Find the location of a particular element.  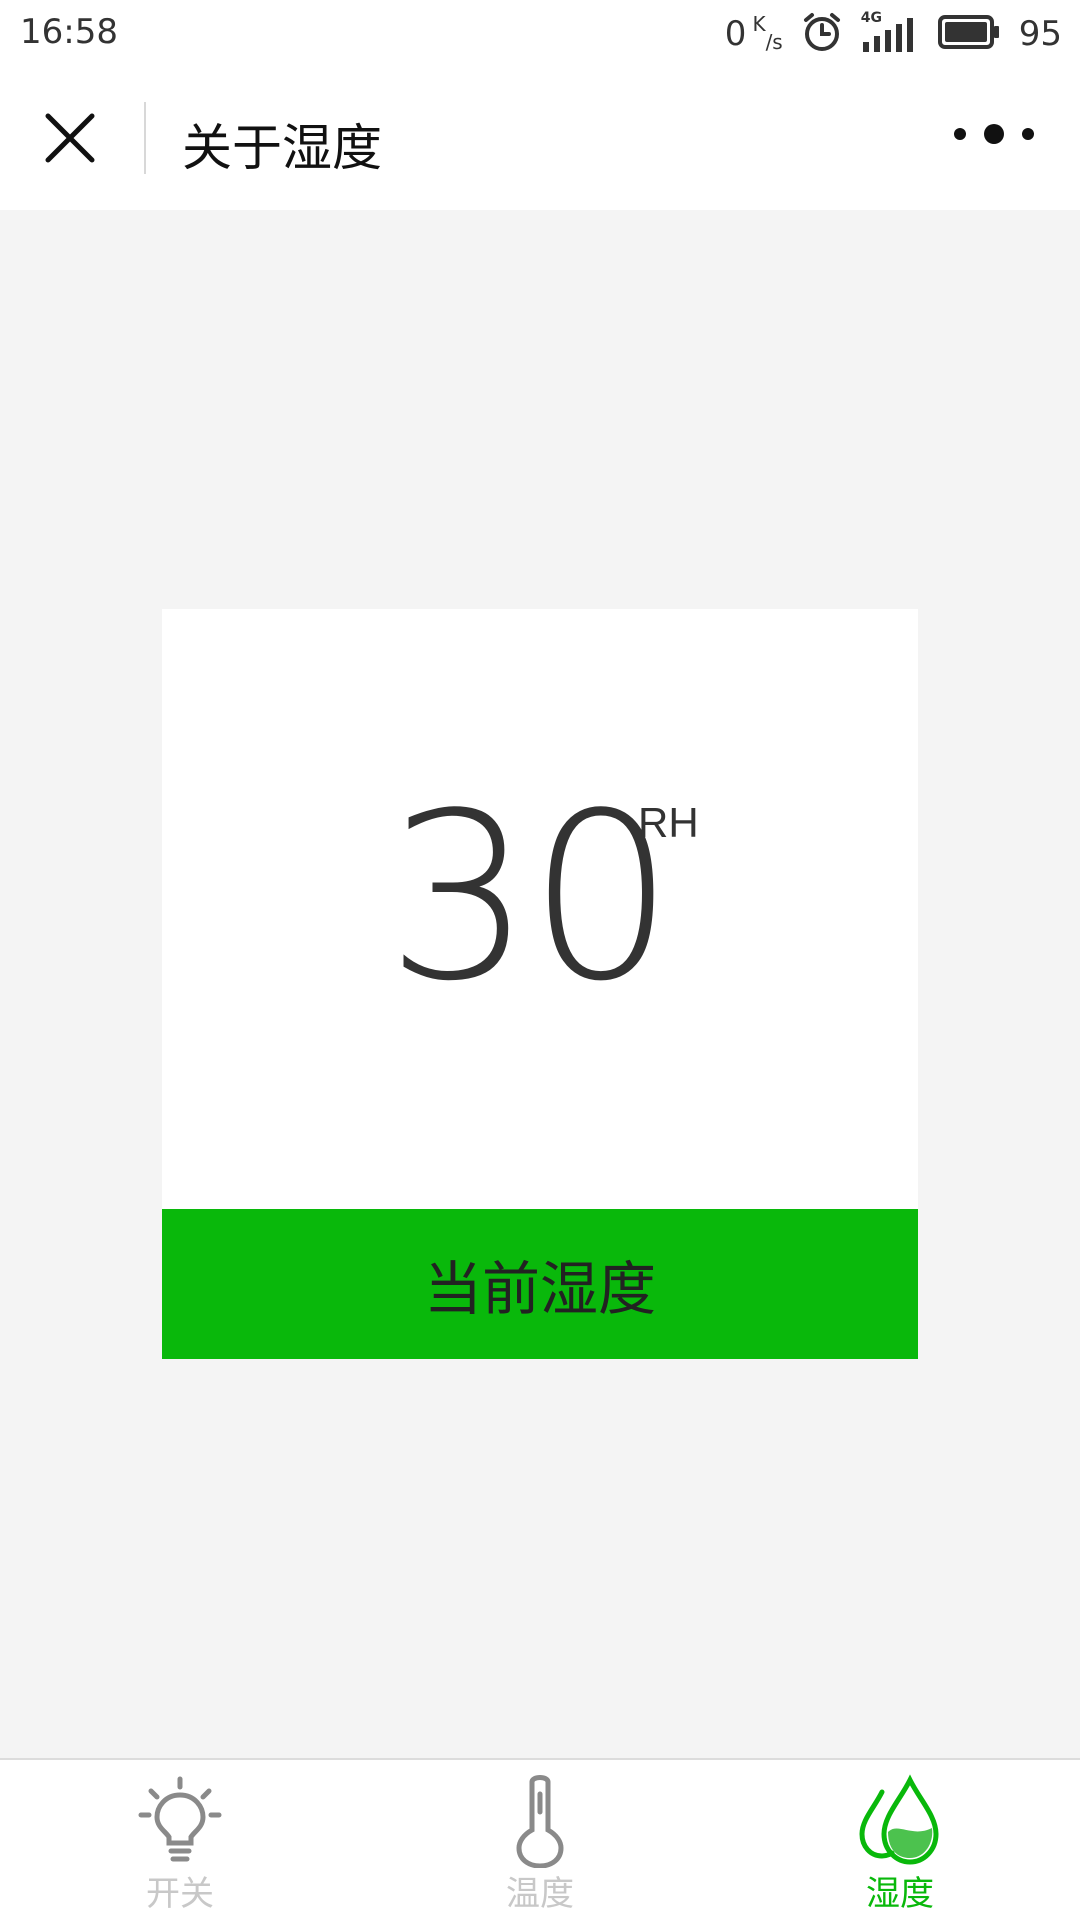

tab-temperature: 温度 is located at coordinates (540, 1840).